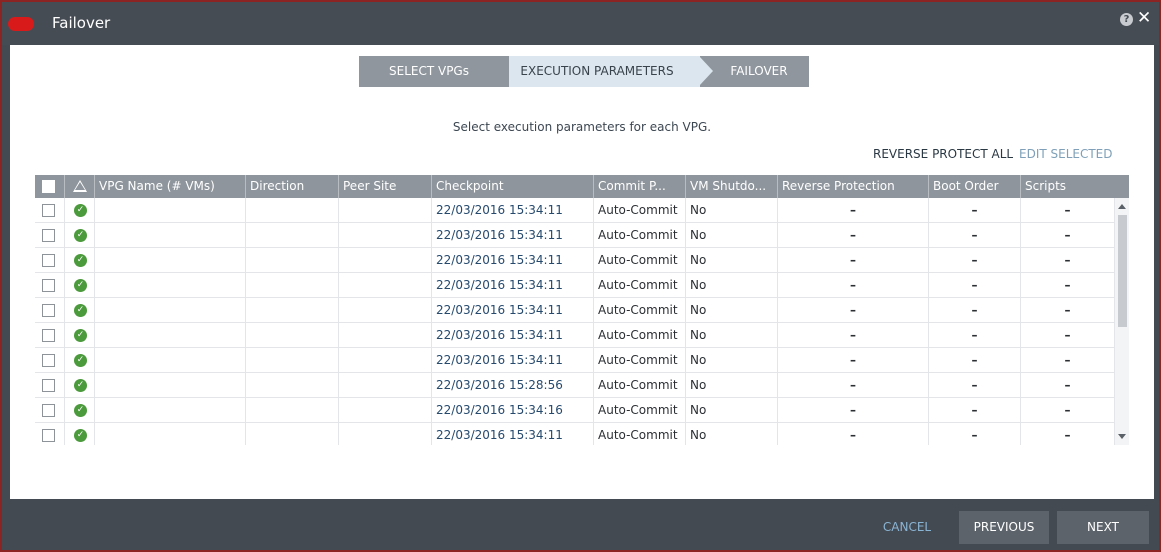 The image size is (1161, 552). Describe the element at coordinates (1103, 527) in the screenshot. I see `next-button: NEXT` at that location.